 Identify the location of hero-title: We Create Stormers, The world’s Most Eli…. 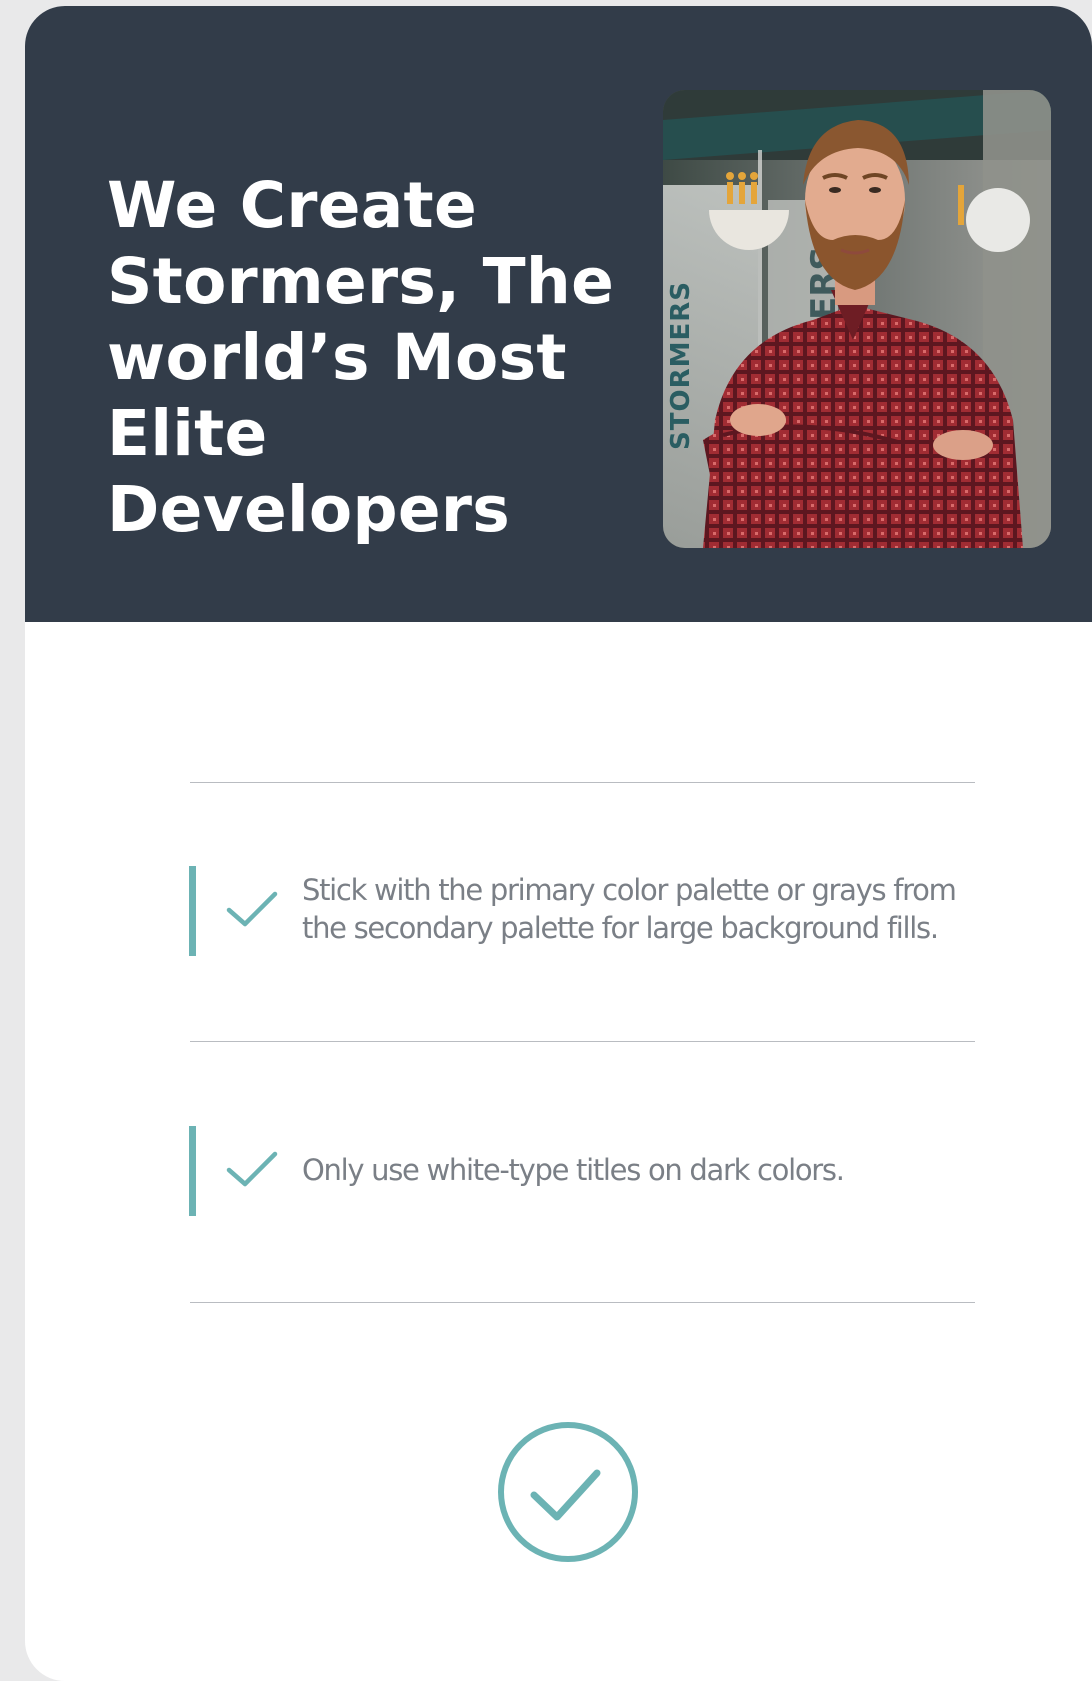
(361, 357).